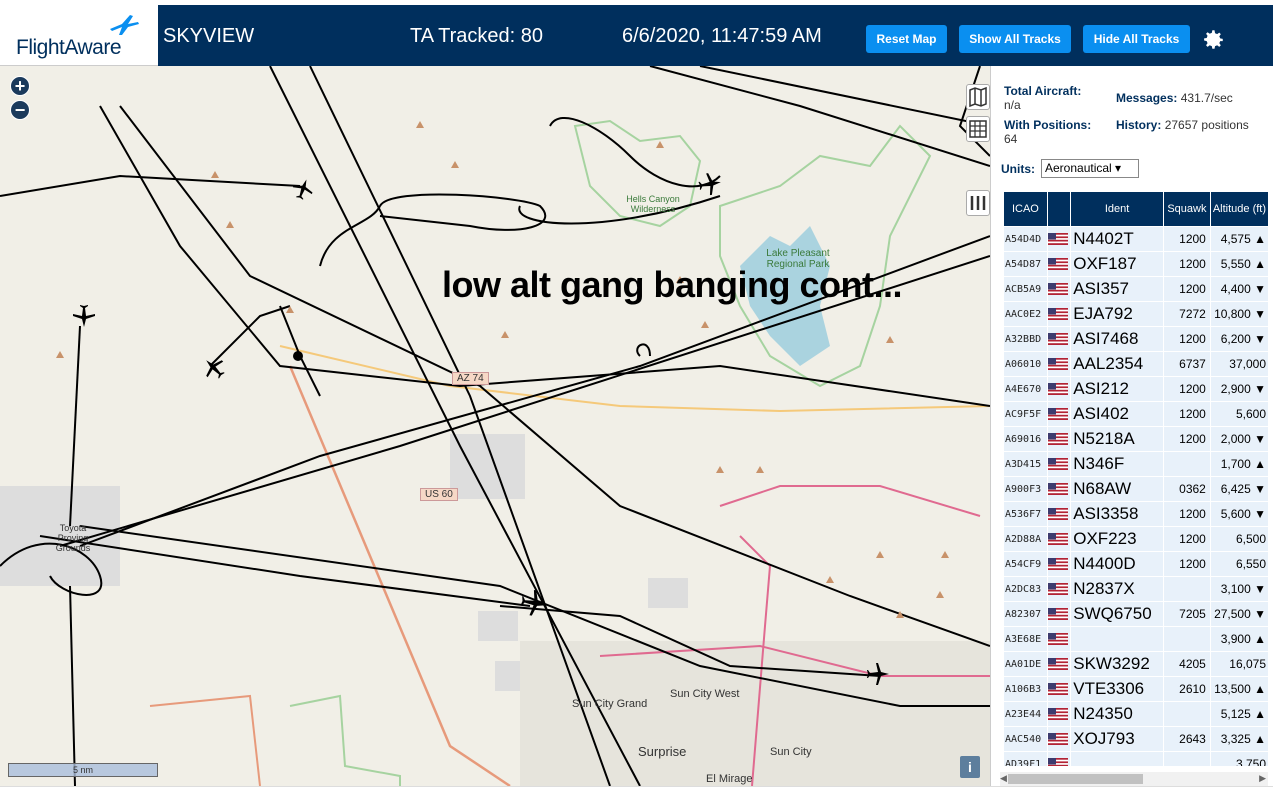  Describe the element at coordinates (1136, 489) in the screenshot. I see `table-row: A900F3 N68AW 0362 6,425 ▼` at that location.